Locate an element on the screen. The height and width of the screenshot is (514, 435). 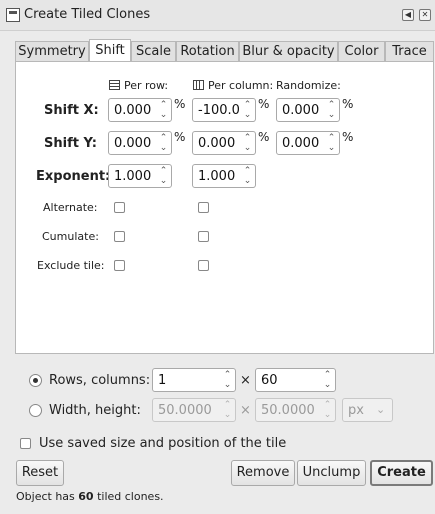
use-saved-checkbox is located at coordinates (25, 443).